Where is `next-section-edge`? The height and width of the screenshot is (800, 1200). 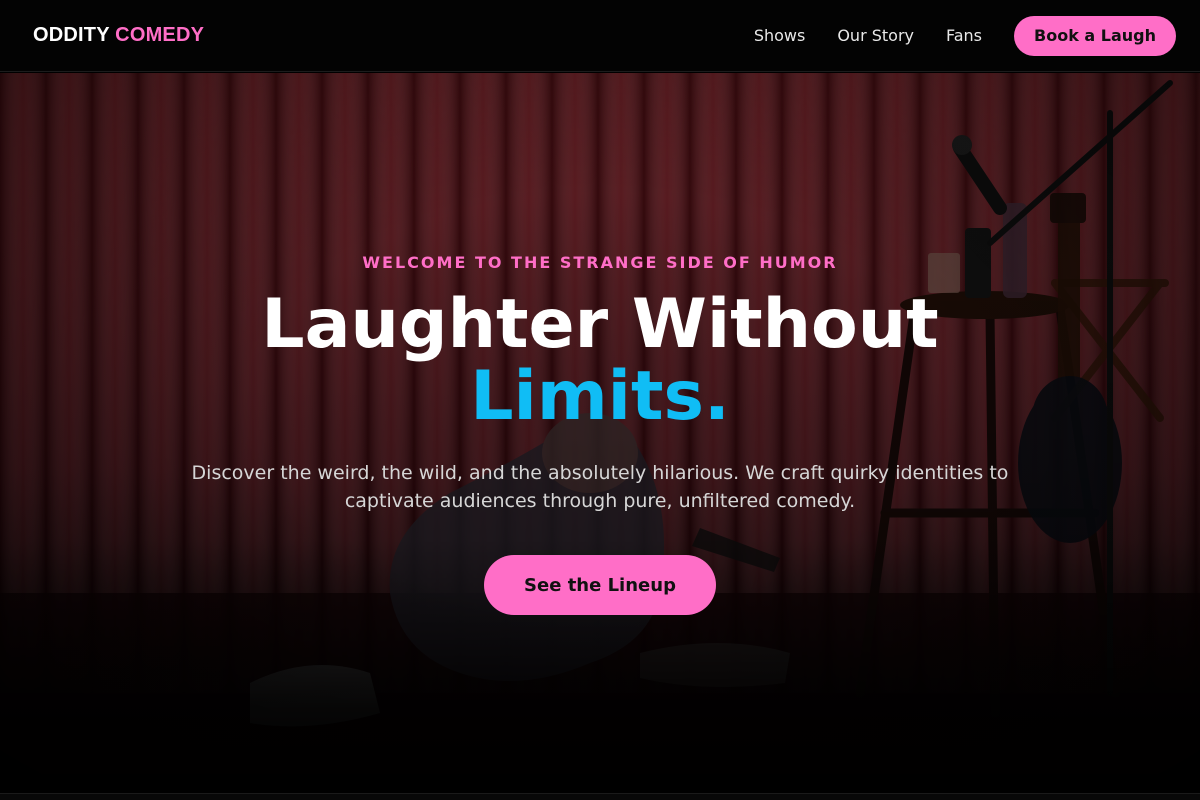 next-section-edge is located at coordinates (600, 796).